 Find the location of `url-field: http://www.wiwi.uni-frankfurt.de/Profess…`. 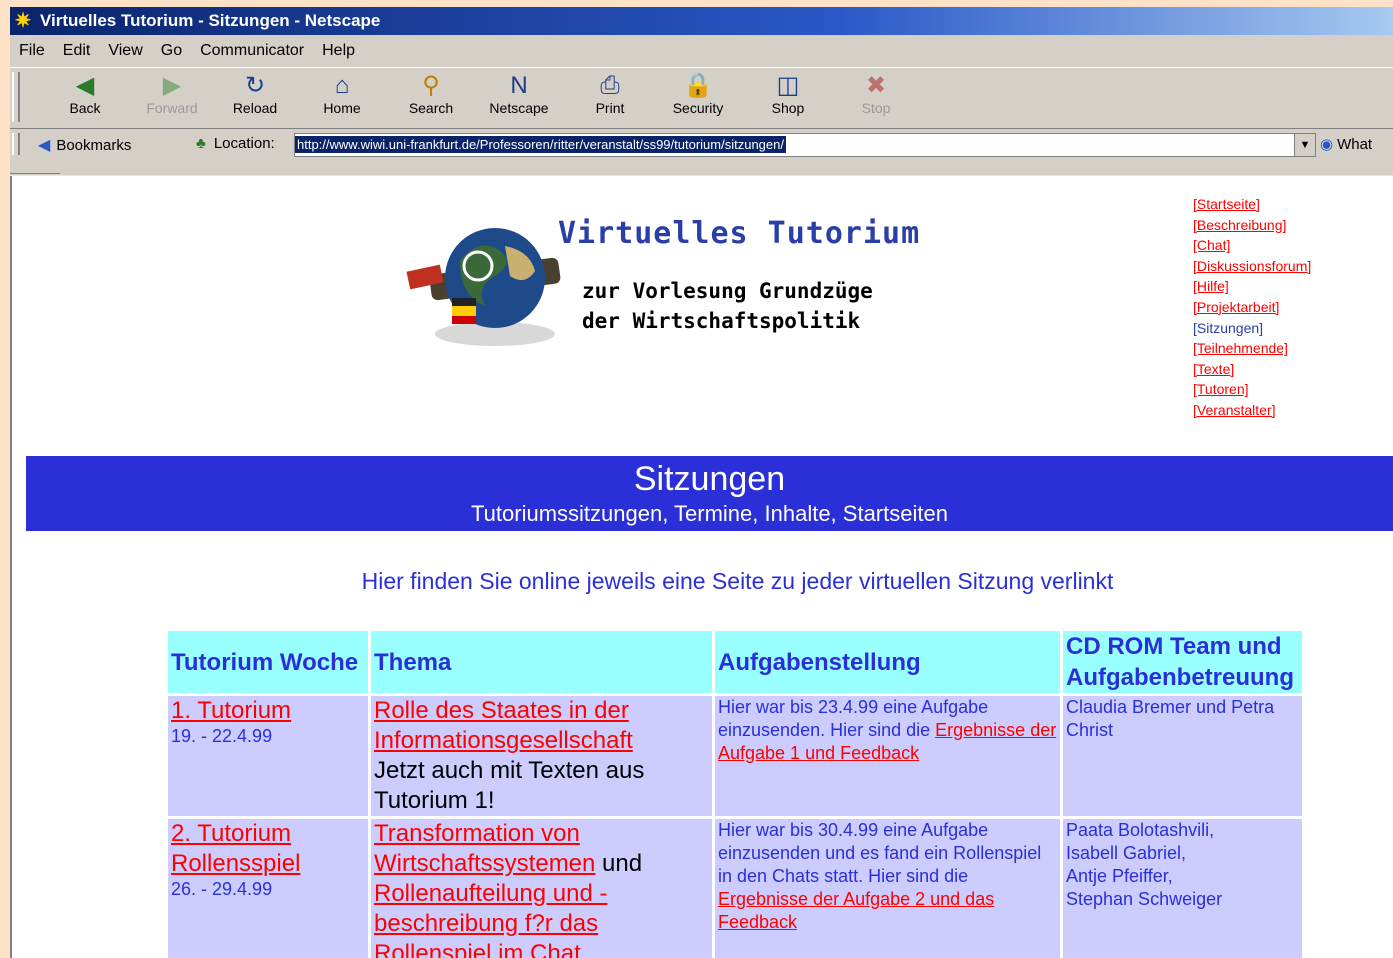

url-field: http://www.wiwi.uni-frankfurt.de/Profess… is located at coordinates (795, 145).